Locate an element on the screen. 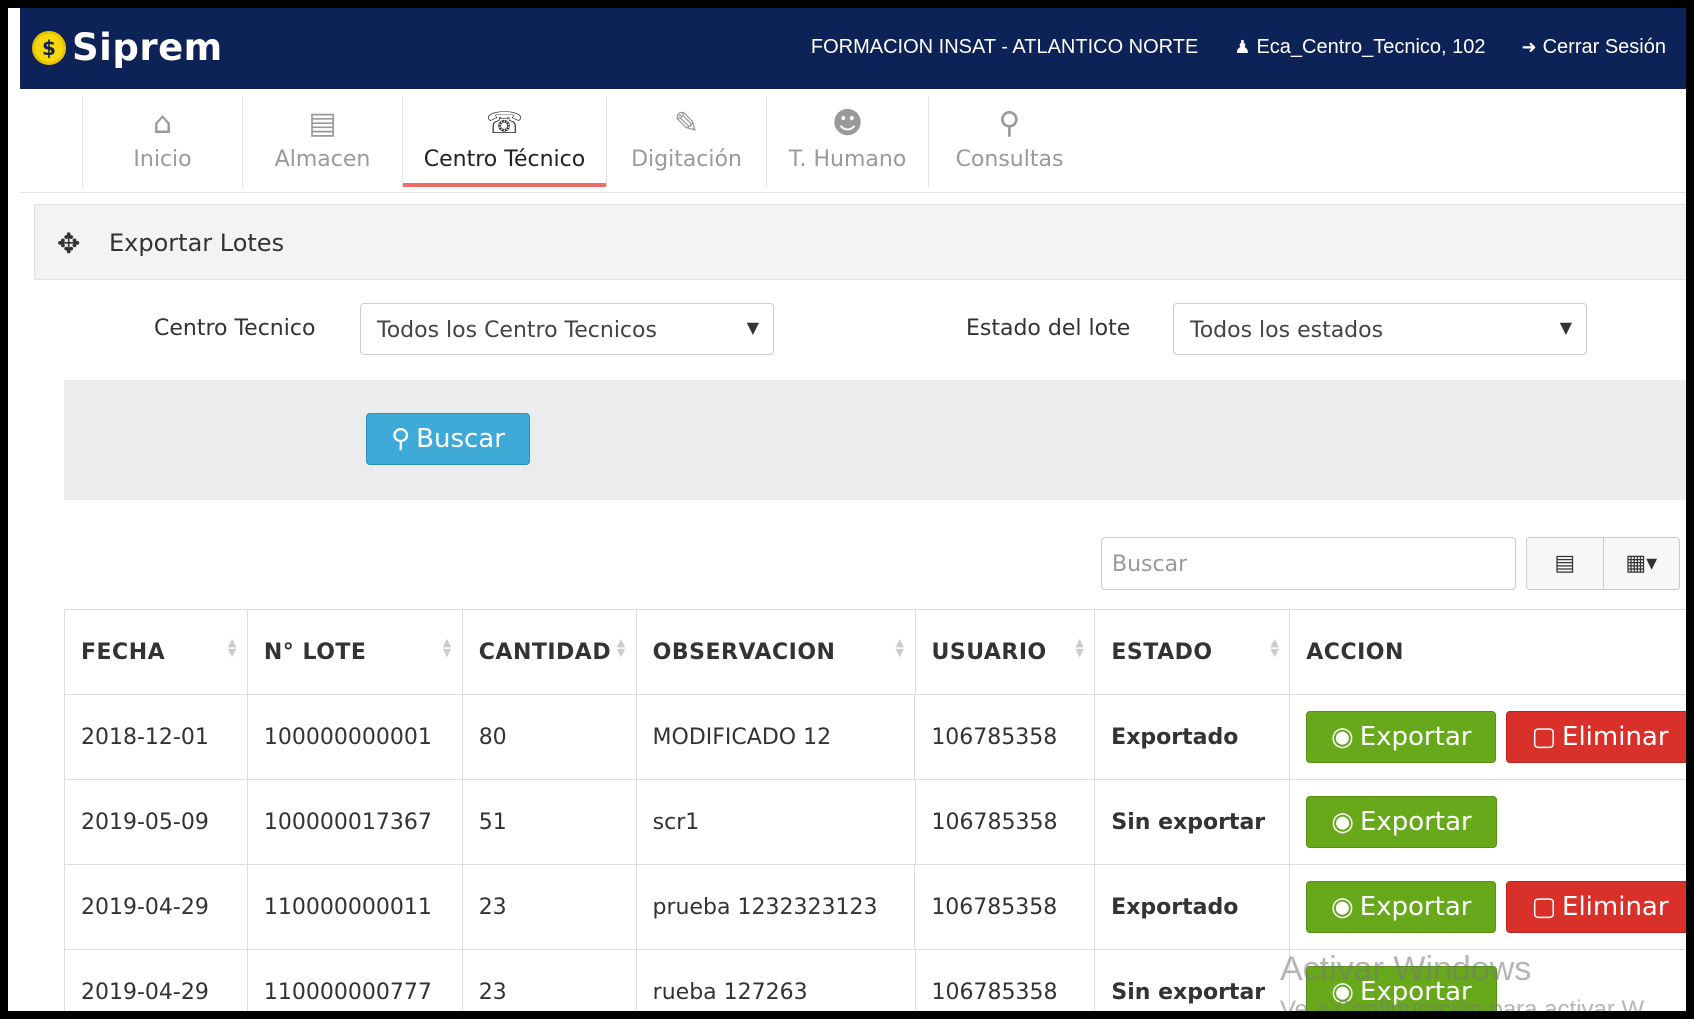  cell-fecha: 2019-05-09 is located at coordinates (156, 822).